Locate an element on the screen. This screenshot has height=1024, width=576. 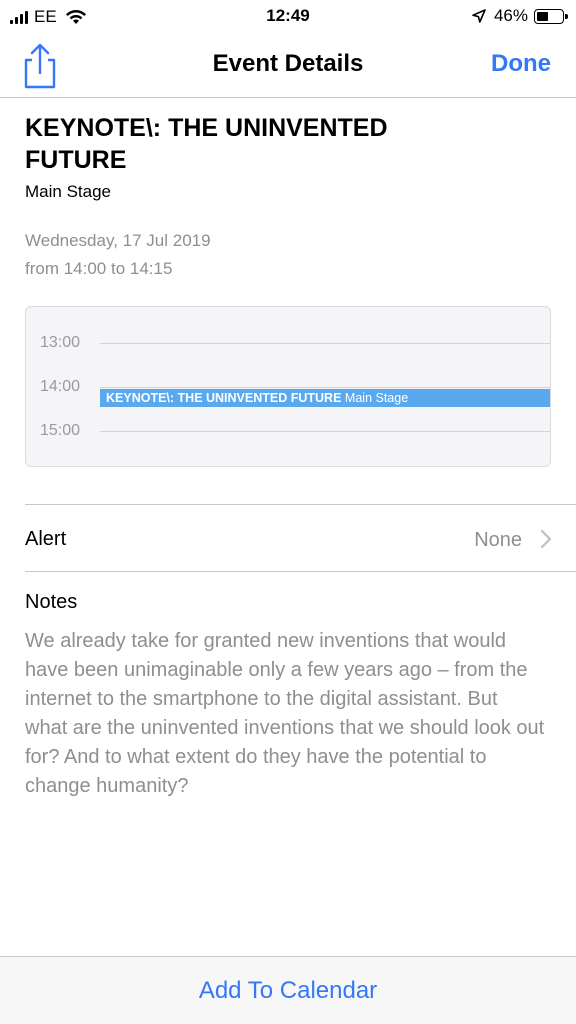
done-button: Done is located at coordinates (521, 64).